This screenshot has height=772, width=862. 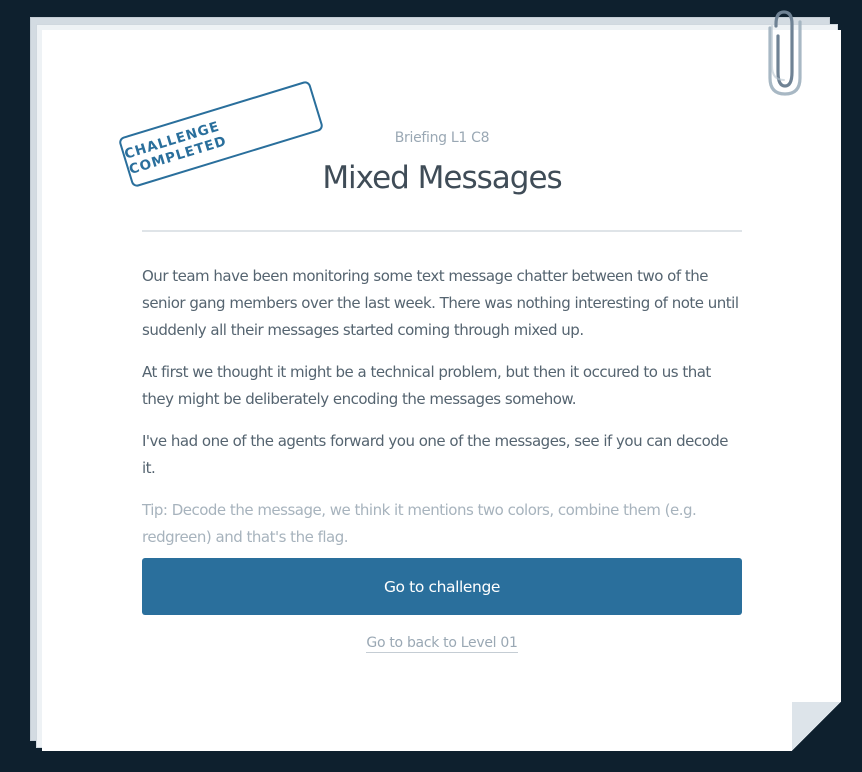 I want to click on page-title: Mixed Messages, so click(x=442, y=178).